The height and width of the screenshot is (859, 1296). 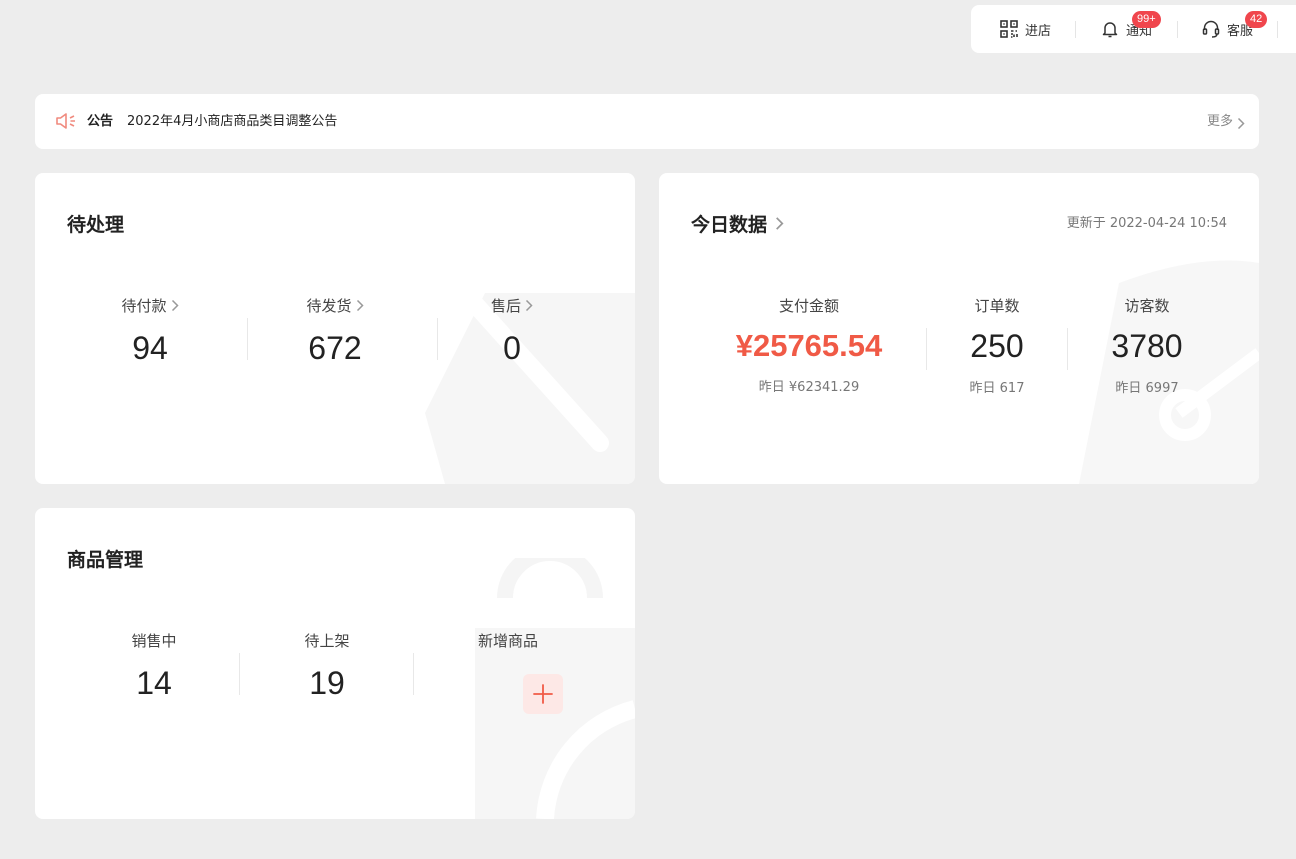 What do you see at coordinates (1227, 29) in the screenshot?
I see `customer-service-button: 客服` at bounding box center [1227, 29].